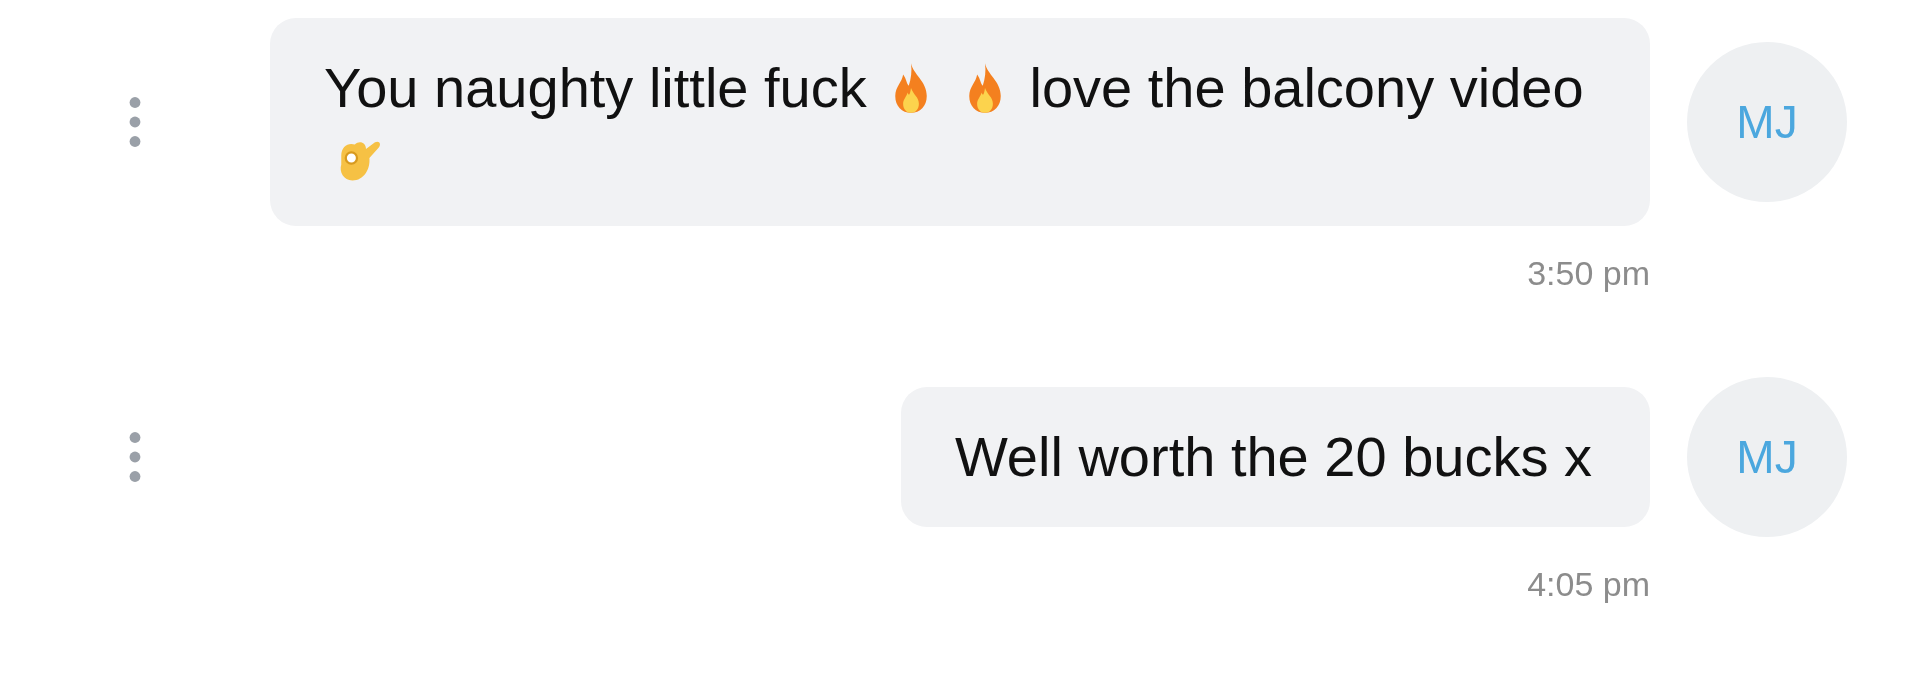 The height and width of the screenshot is (683, 1920). What do you see at coordinates (1588, 584) in the screenshot?
I see `message-time: 4:05 pm` at bounding box center [1588, 584].